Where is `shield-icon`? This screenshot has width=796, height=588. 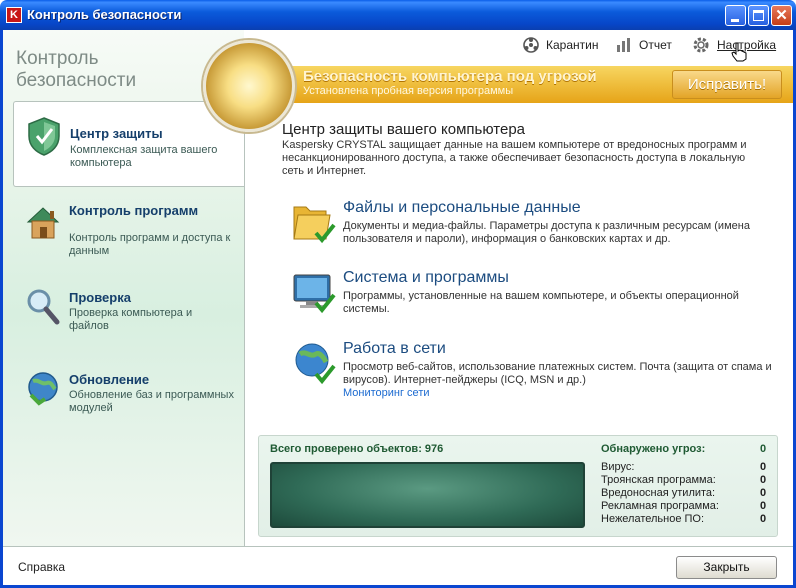 shield-icon is located at coordinates (44, 136).